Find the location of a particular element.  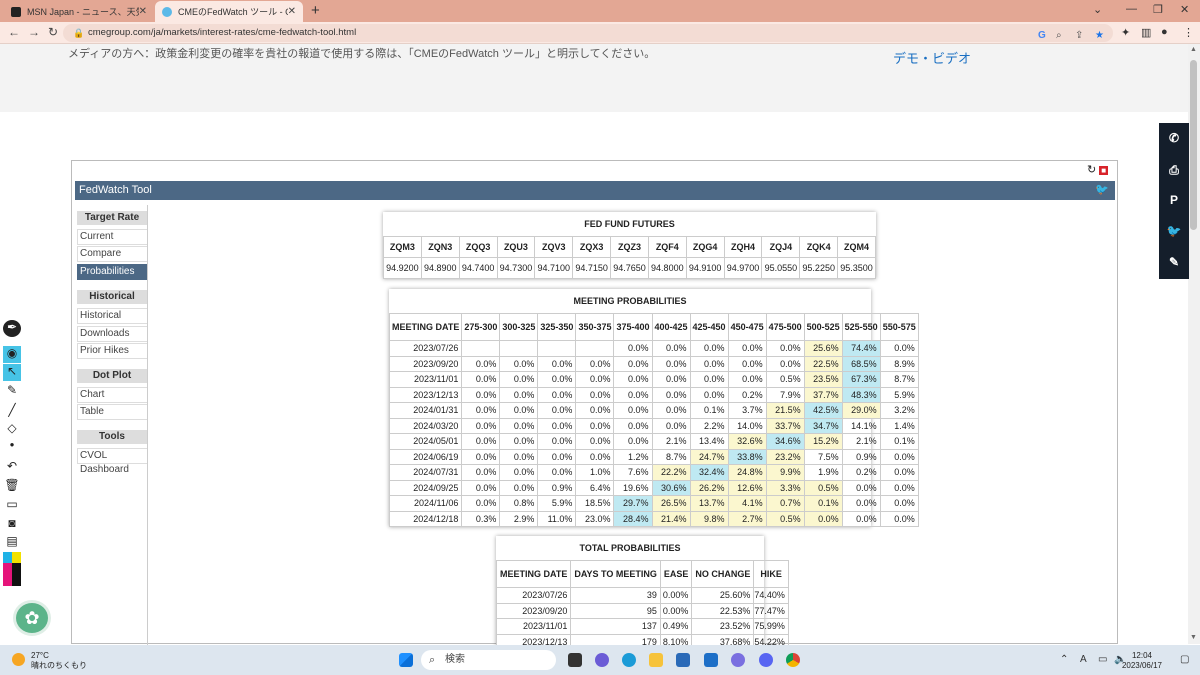

futures-contract-header: ZQH4 is located at coordinates (743, 247).